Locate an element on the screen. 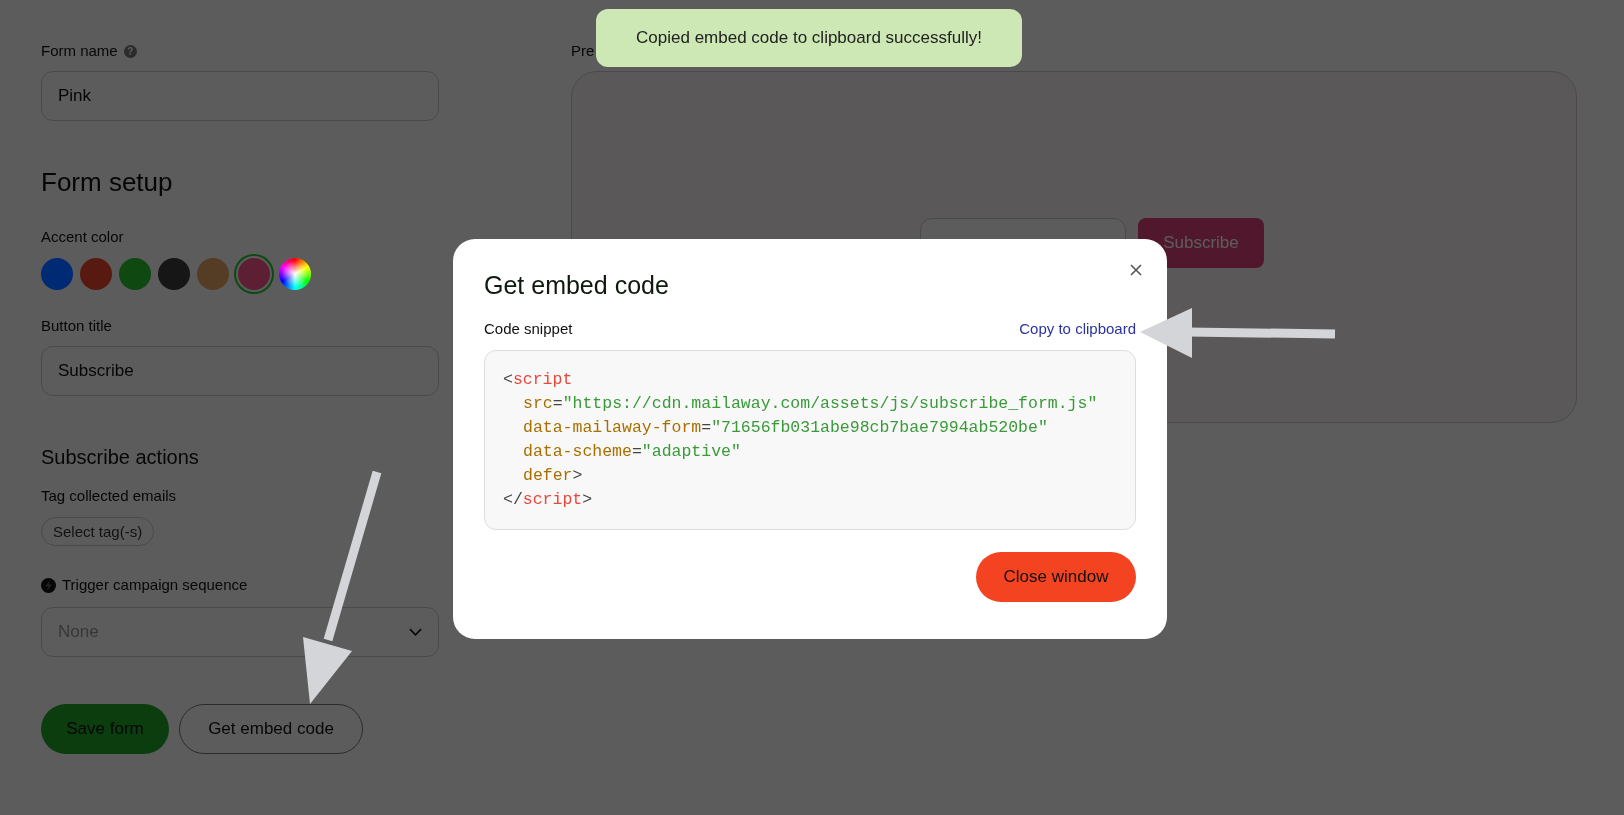 This screenshot has width=1624, height=815. field-label: Accent color is located at coordinates (83, 237).